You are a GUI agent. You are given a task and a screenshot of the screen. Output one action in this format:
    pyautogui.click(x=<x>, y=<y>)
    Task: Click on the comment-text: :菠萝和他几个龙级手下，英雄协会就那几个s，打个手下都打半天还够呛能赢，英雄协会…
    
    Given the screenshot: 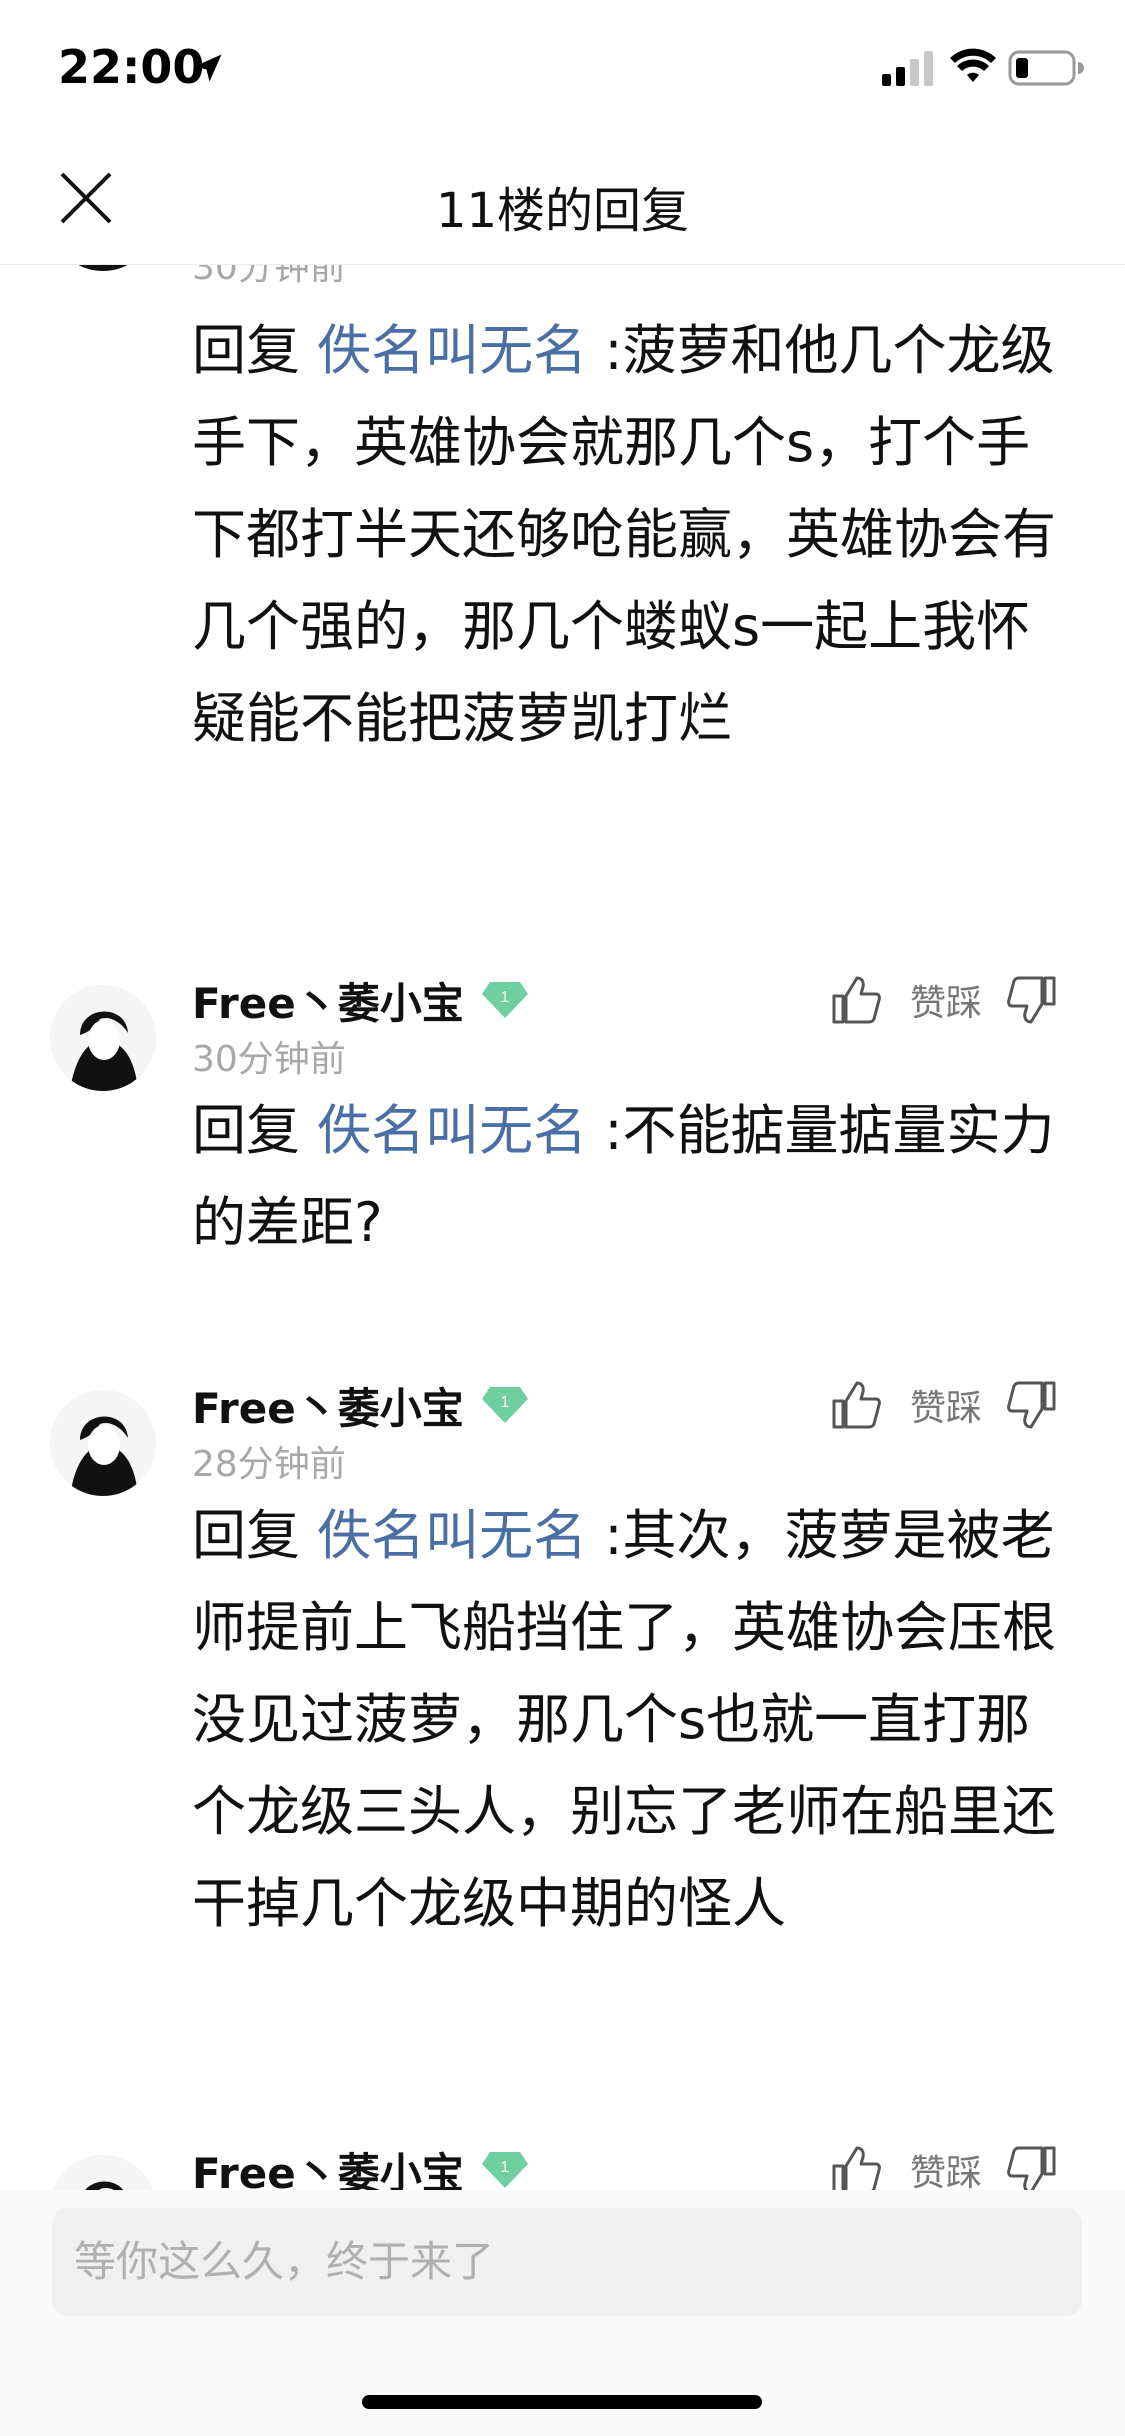 What is the action you would take?
    pyautogui.click(x=624, y=534)
    